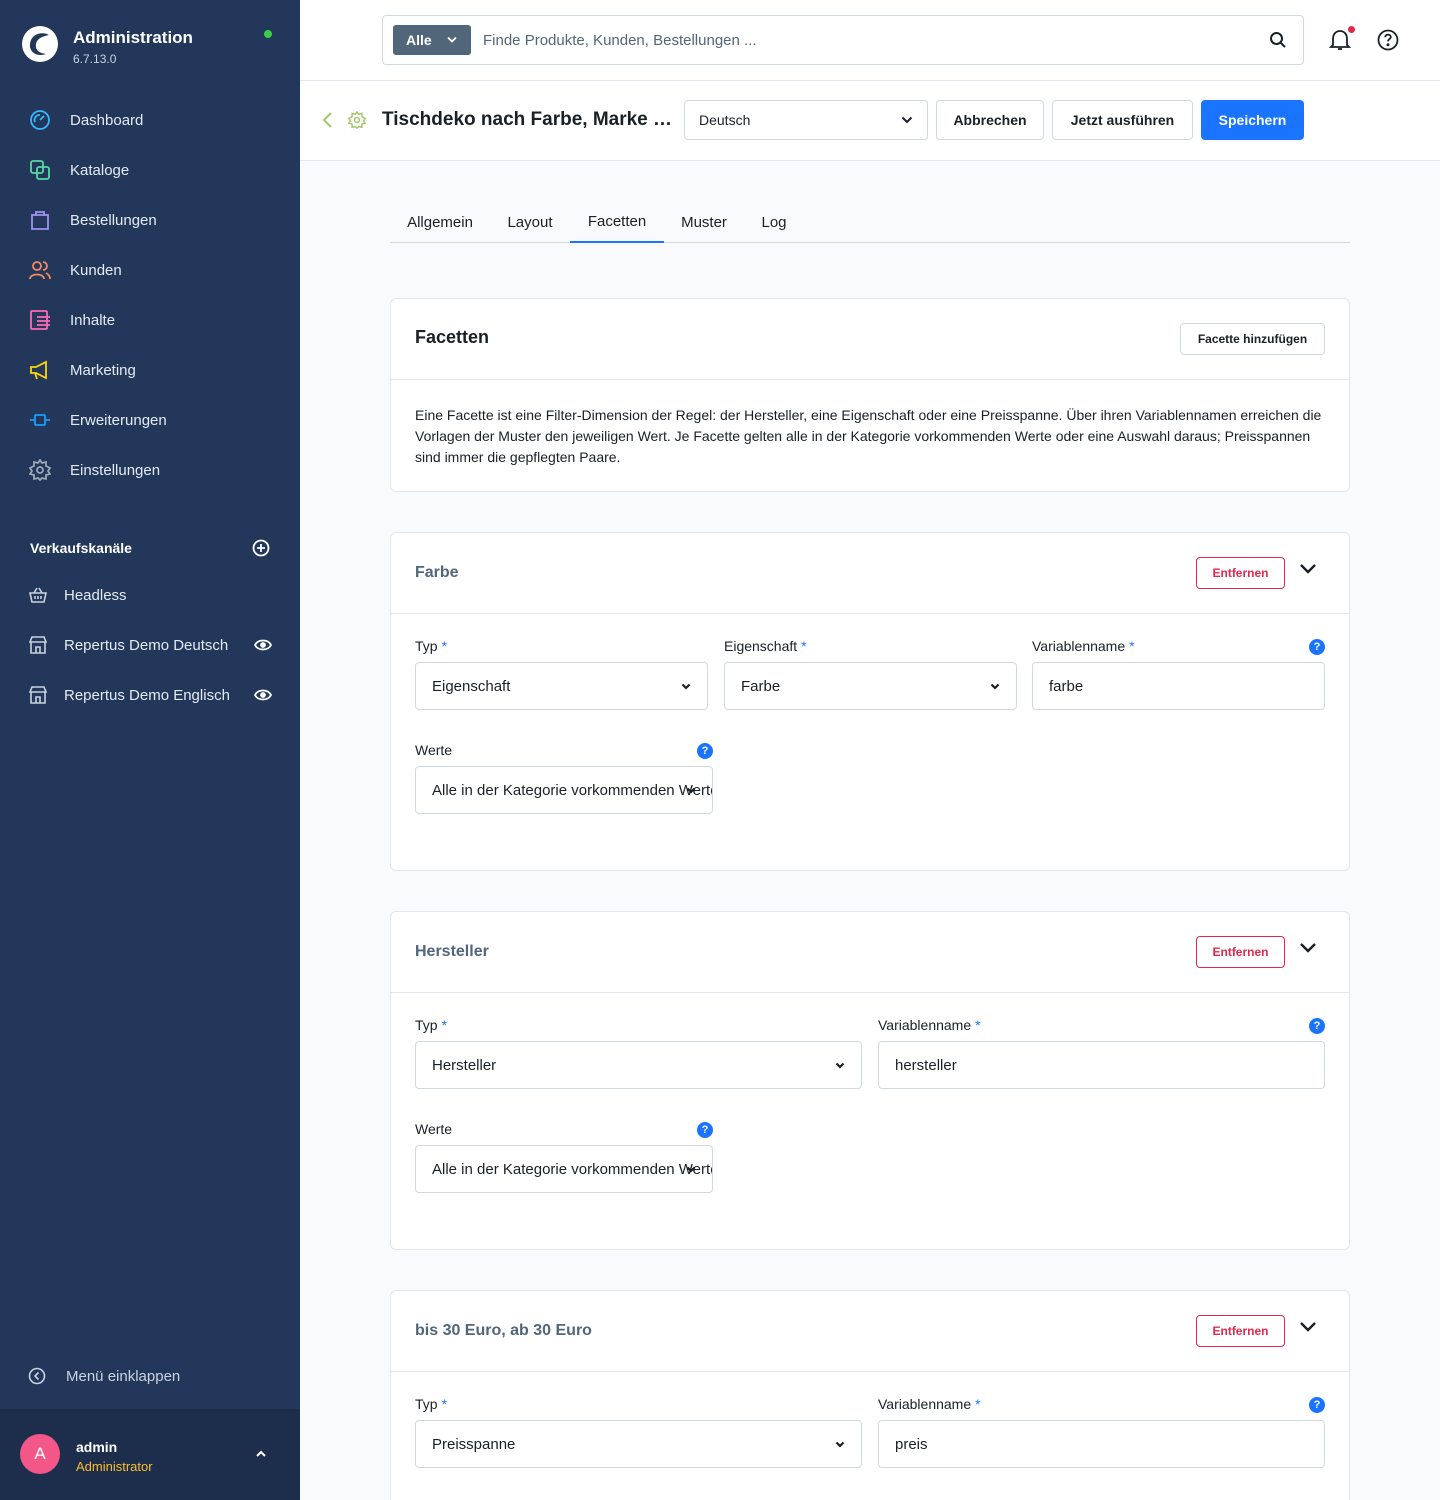  I want to click on type-select: Eigenschaft, so click(561, 686).